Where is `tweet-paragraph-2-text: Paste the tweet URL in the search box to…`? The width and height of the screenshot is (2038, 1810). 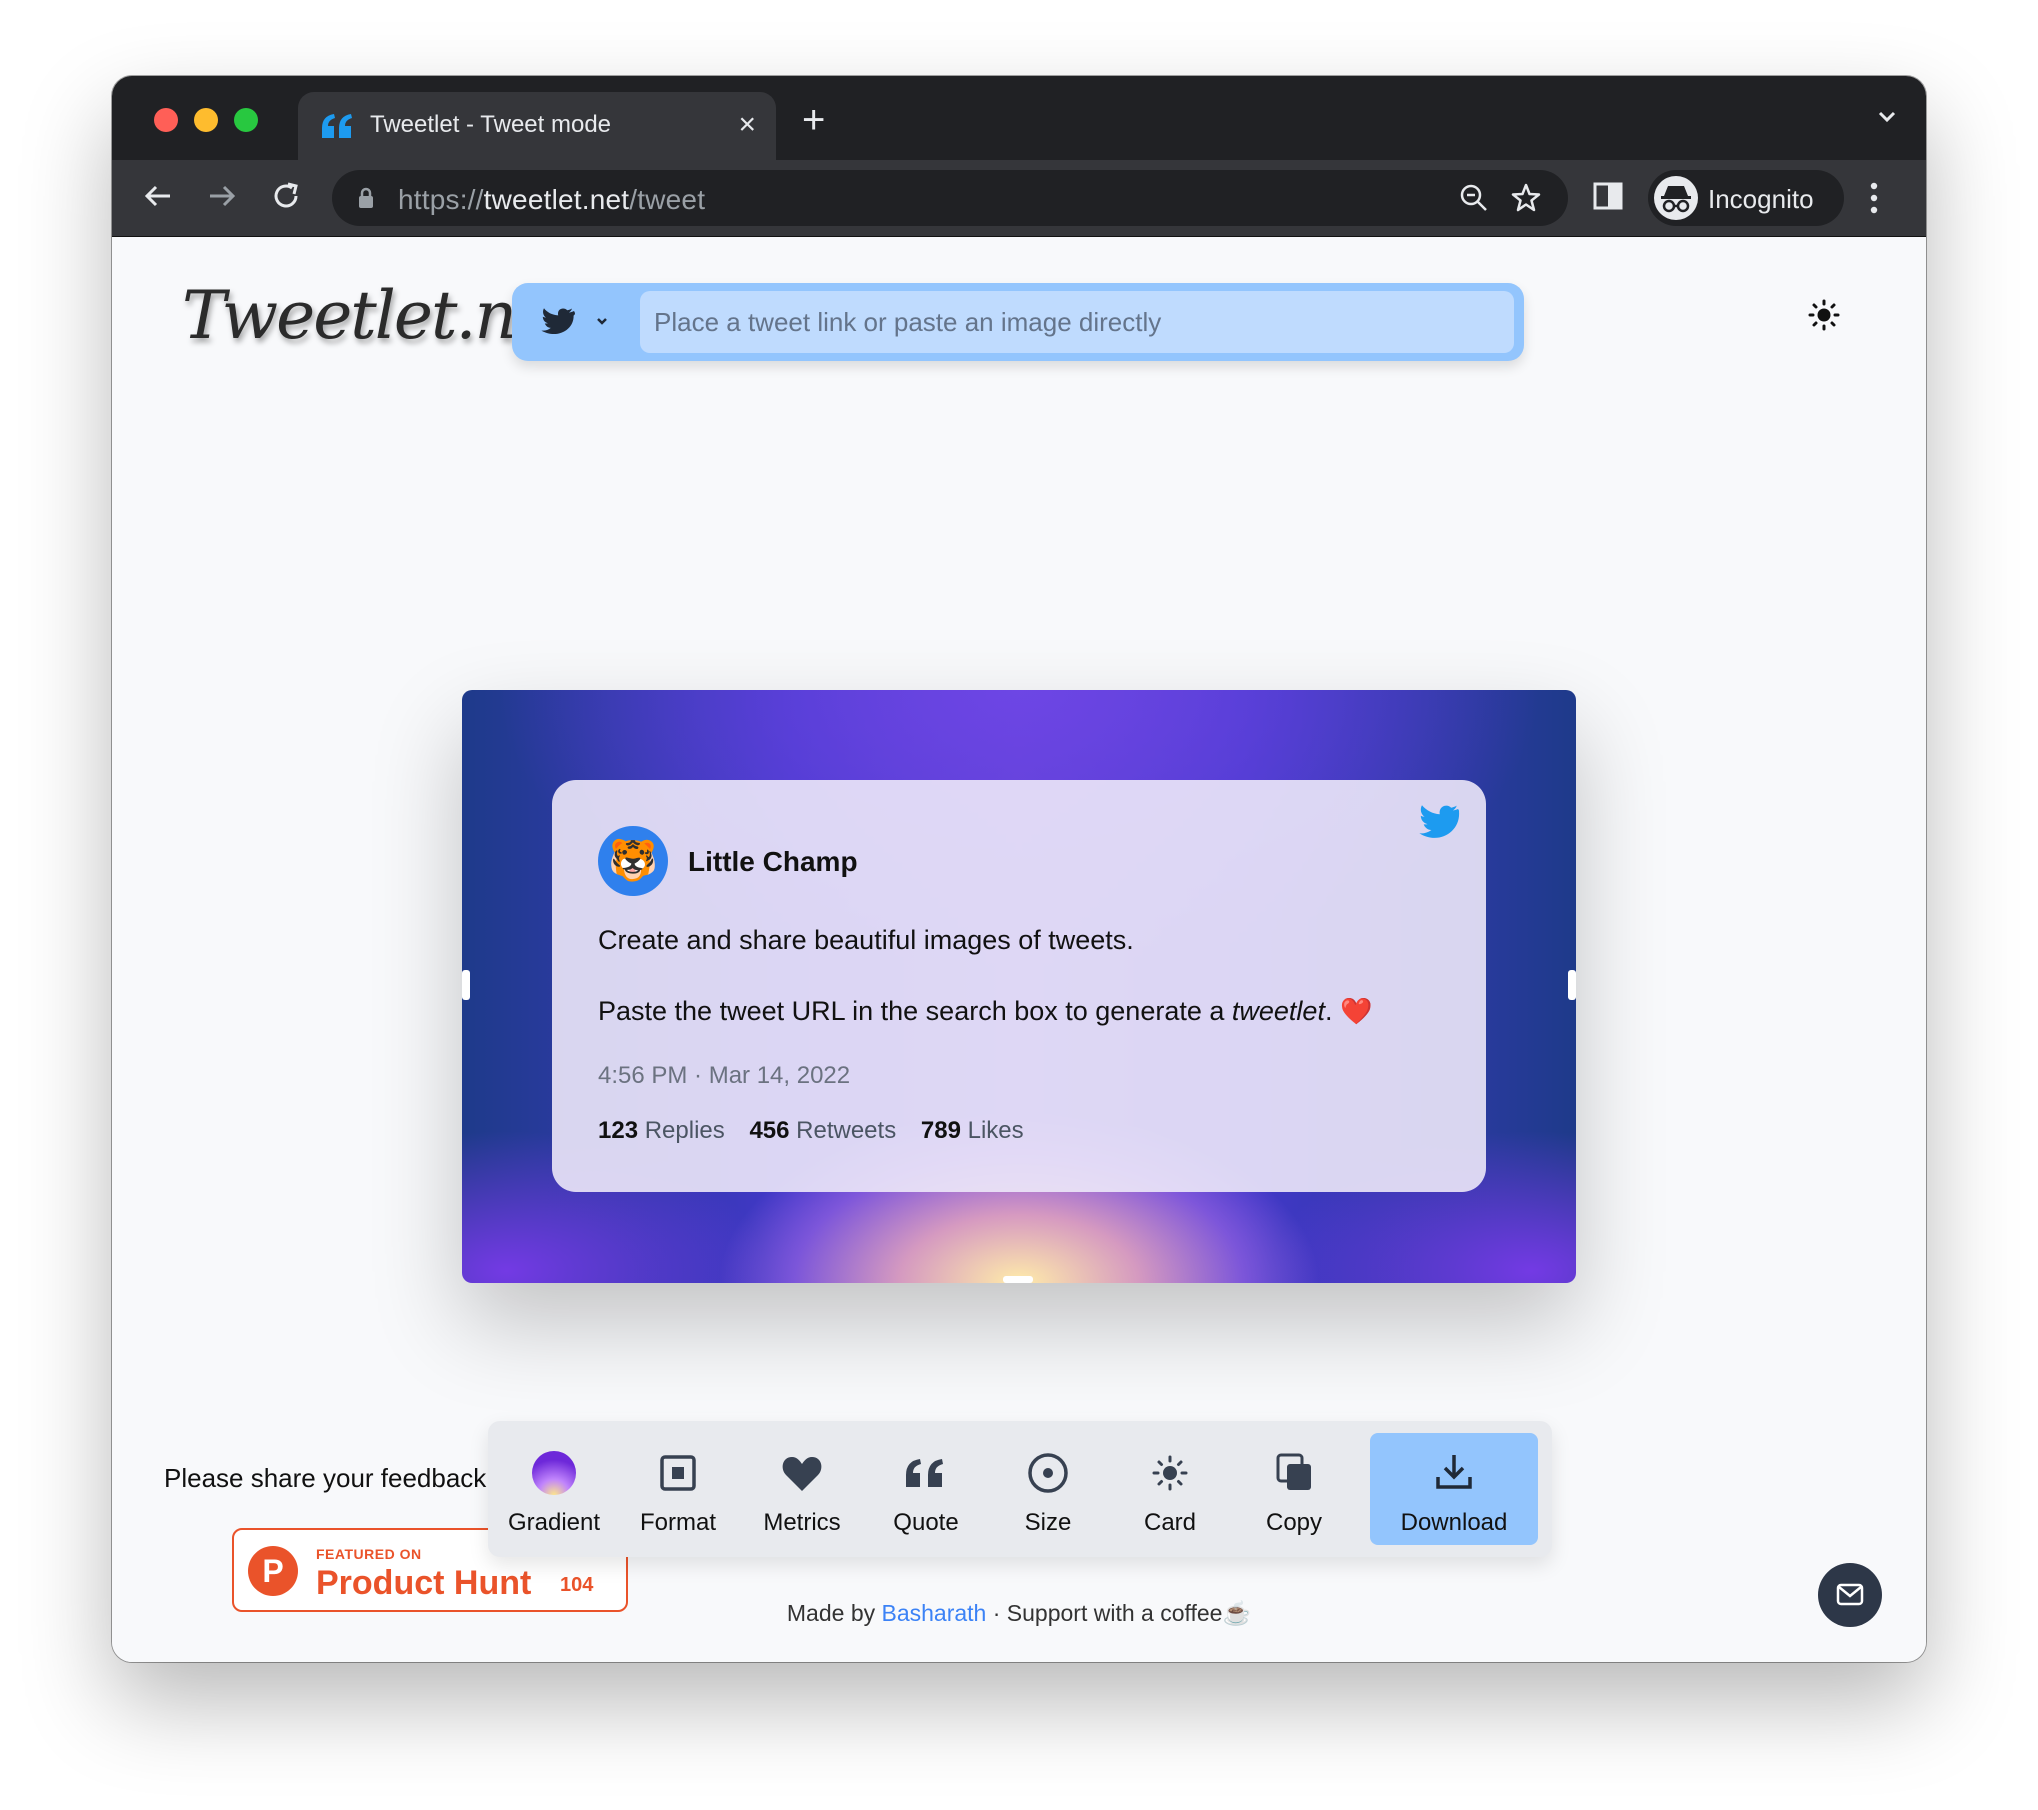 tweet-paragraph-2-text: Paste the tweet URL in the search box to… is located at coordinates (915, 1011).